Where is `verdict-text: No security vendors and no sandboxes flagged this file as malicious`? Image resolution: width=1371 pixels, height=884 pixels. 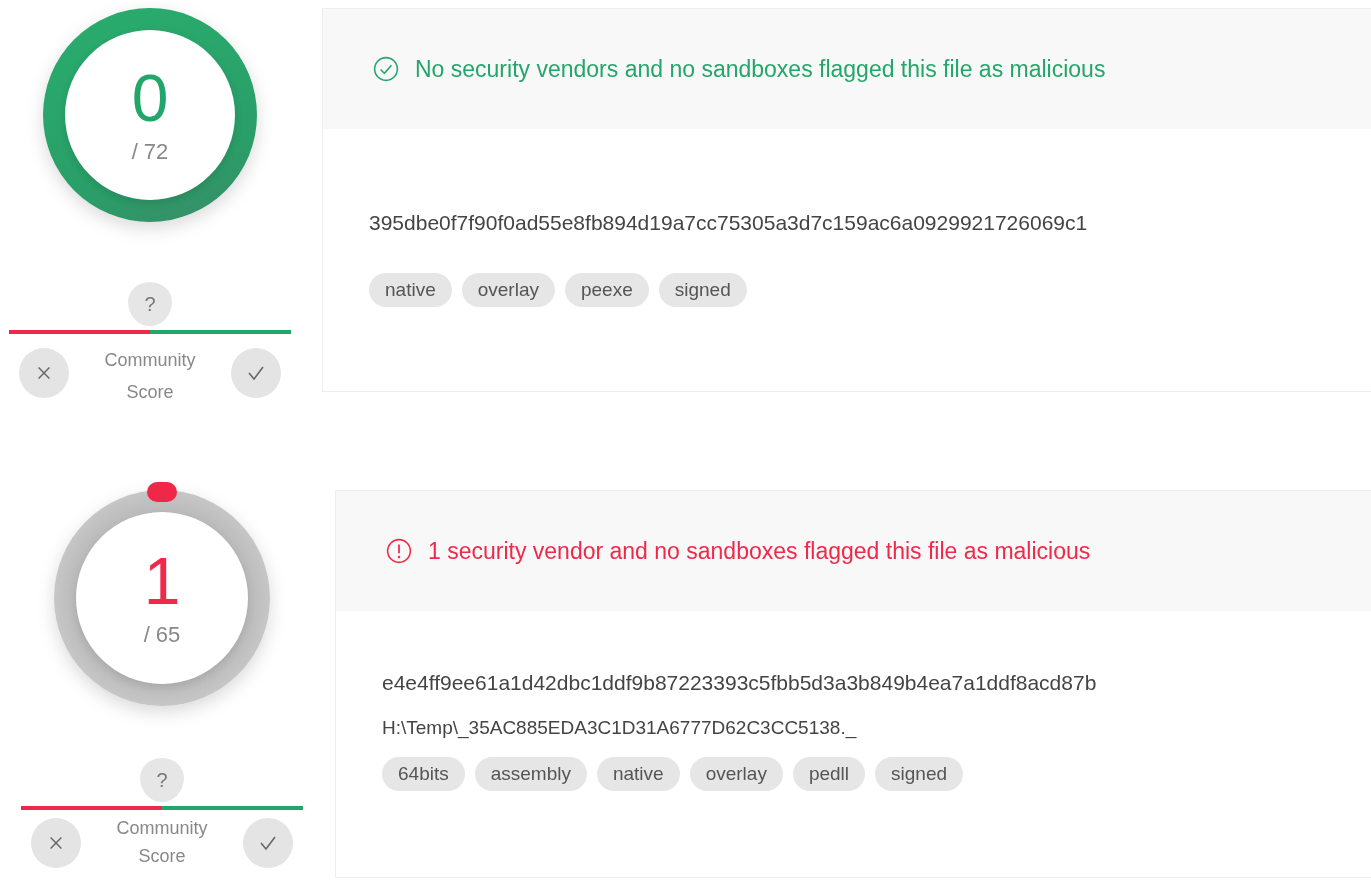 verdict-text: No security vendors and no sandboxes flagged this file as malicious is located at coordinates (760, 69).